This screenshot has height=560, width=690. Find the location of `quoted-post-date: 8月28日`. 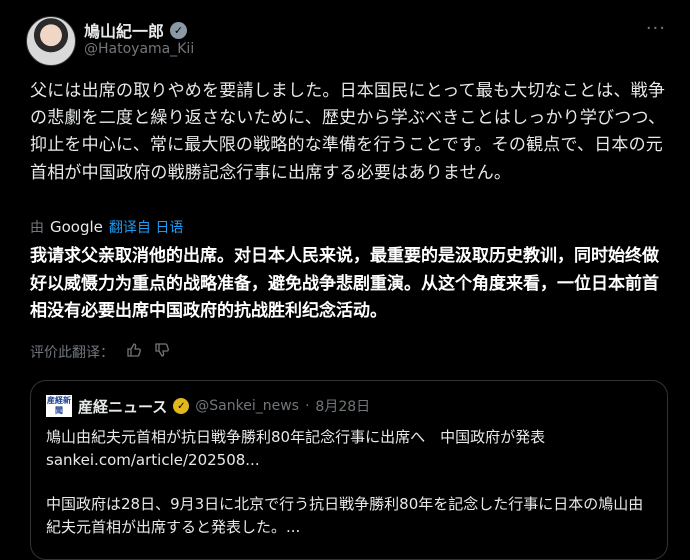

quoted-post-date: 8月28日 is located at coordinates (342, 406).